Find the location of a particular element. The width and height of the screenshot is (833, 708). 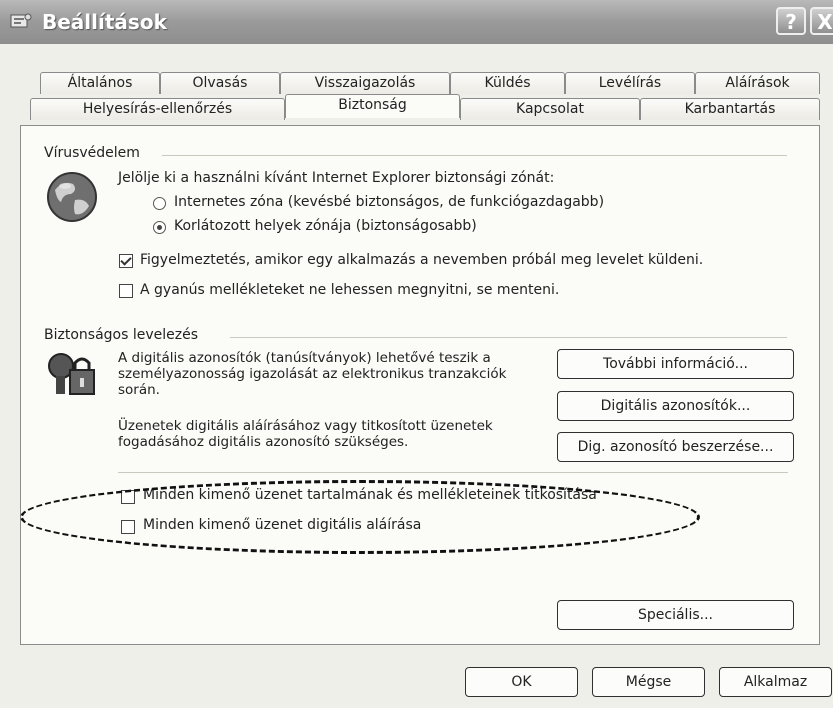

tab-olvasas: Olvasás is located at coordinates (220, 83).